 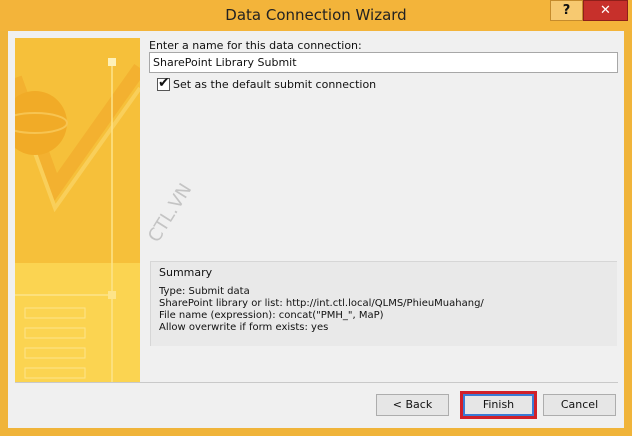 I want to click on connection-name-input, so click(x=383, y=62).